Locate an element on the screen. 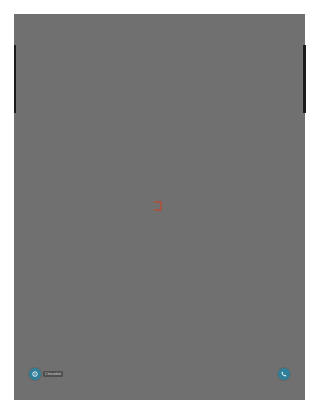  help-button is located at coordinates (35, 374).